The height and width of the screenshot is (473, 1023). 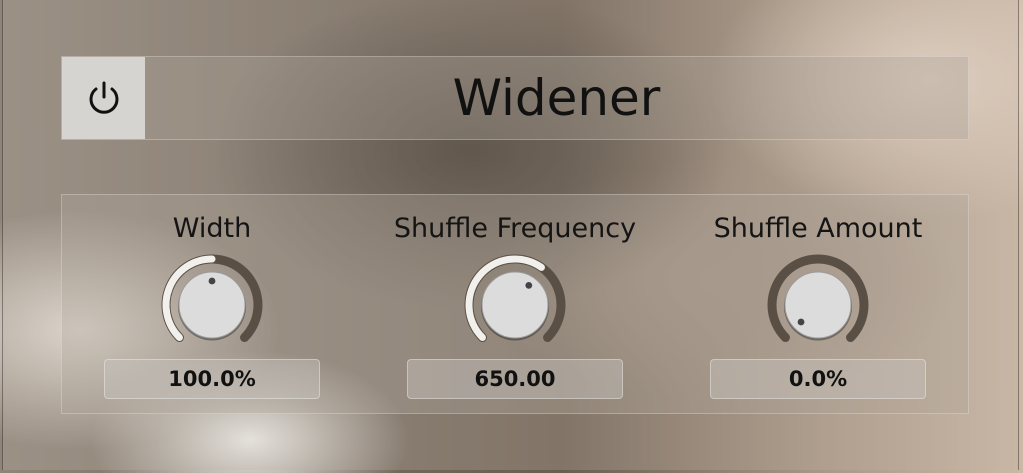 I want to click on shuffle-frequency-label: Shuffle Frequency, so click(x=515, y=228).